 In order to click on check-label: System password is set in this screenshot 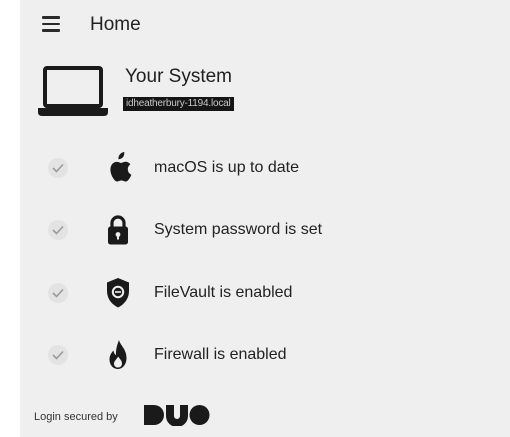, I will do `click(238, 229)`.